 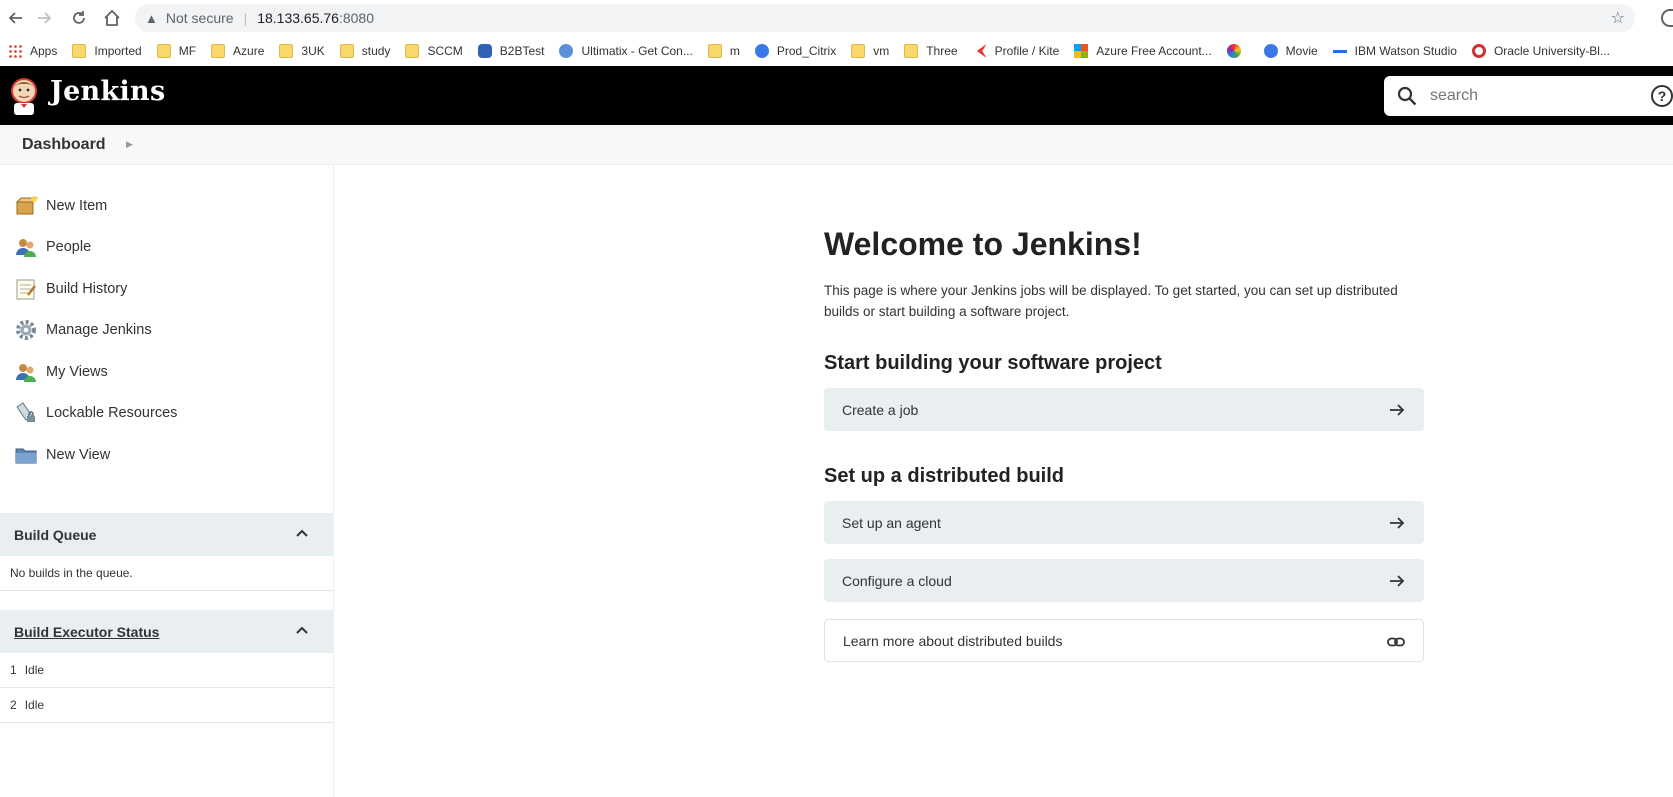 I want to click on bookmark-label: MF, so click(x=187, y=51).